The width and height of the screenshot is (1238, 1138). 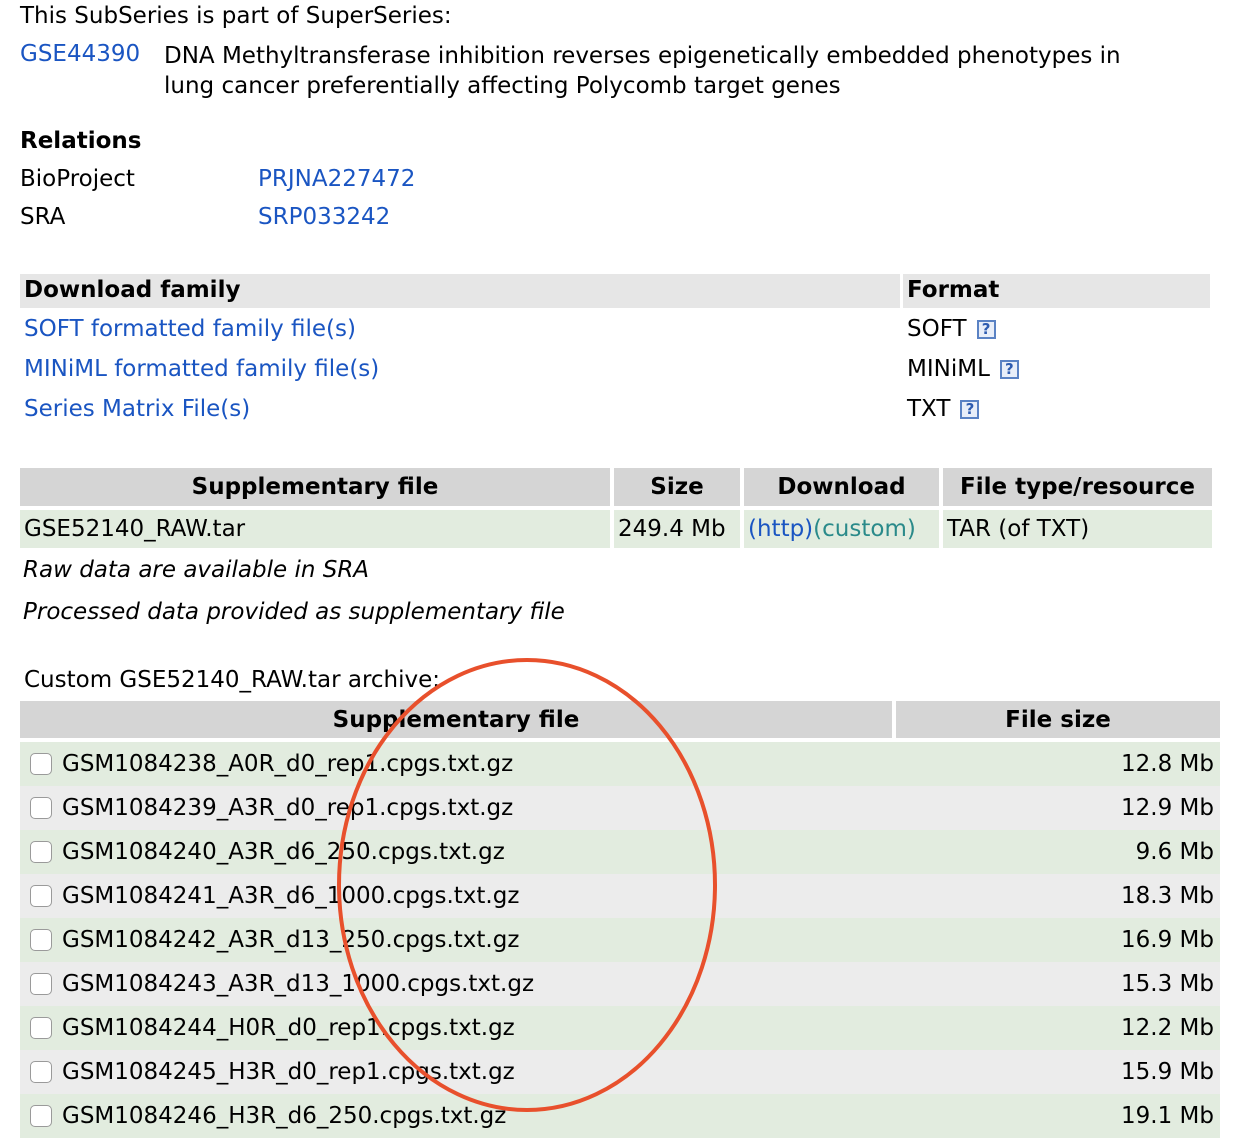 What do you see at coordinates (288, 1072) in the screenshot?
I see `archive-file-name: GSM1084245_H3R_d0_rep1.cpgs.txt.gz` at bounding box center [288, 1072].